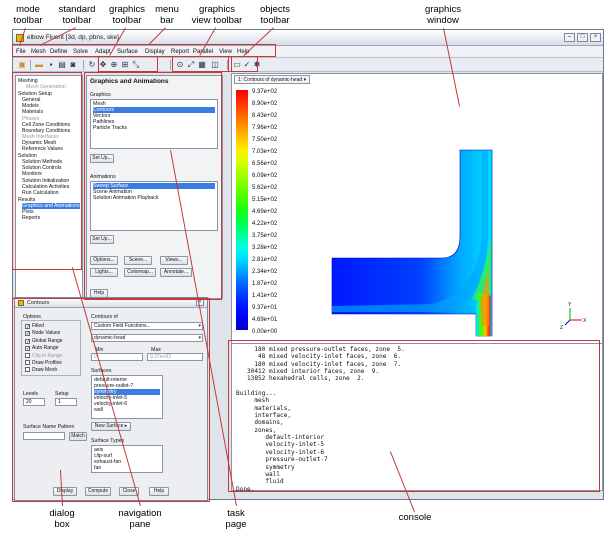 This screenshot has width=612, height=537. Describe the element at coordinates (236, 519) in the screenshot. I see `callout-task-page: task page` at that location.